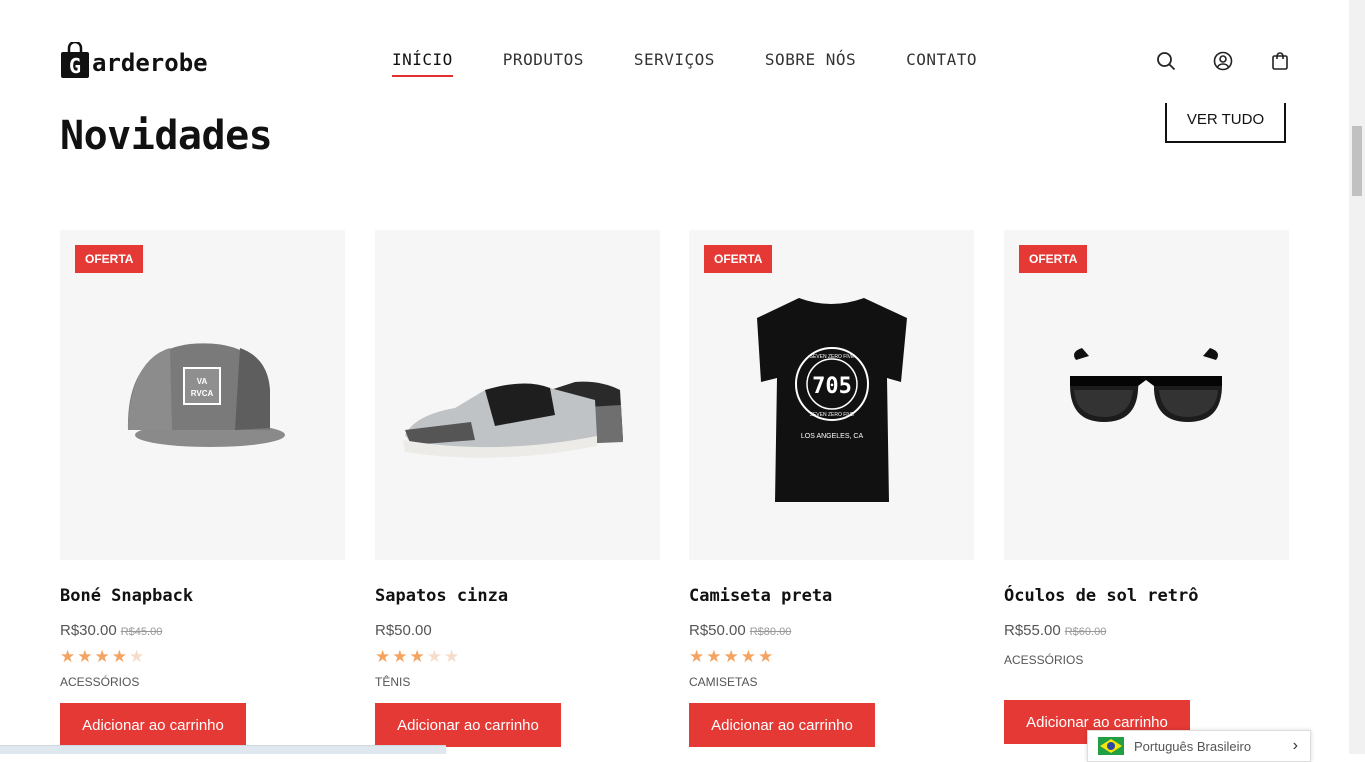  Describe the element at coordinates (831, 596) in the screenshot. I see `product-name: Camiseta preta` at that location.